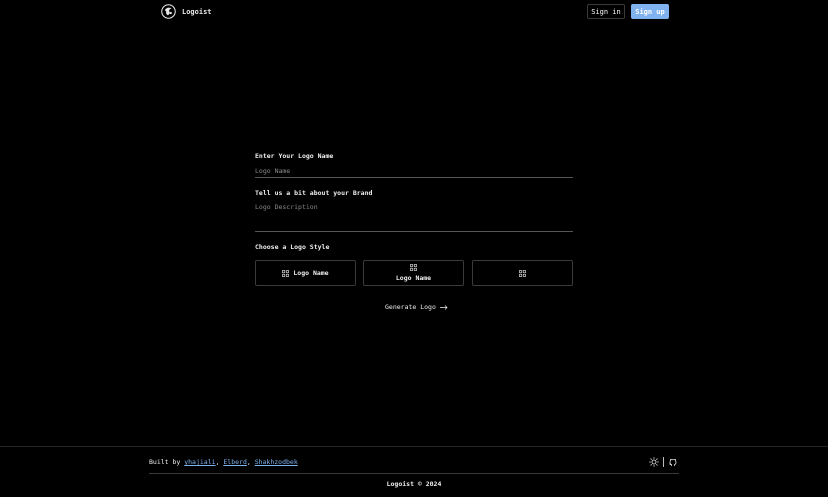 This screenshot has height=497, width=828. Describe the element at coordinates (168, 11) in the screenshot. I see `brand-logo-icon` at that location.